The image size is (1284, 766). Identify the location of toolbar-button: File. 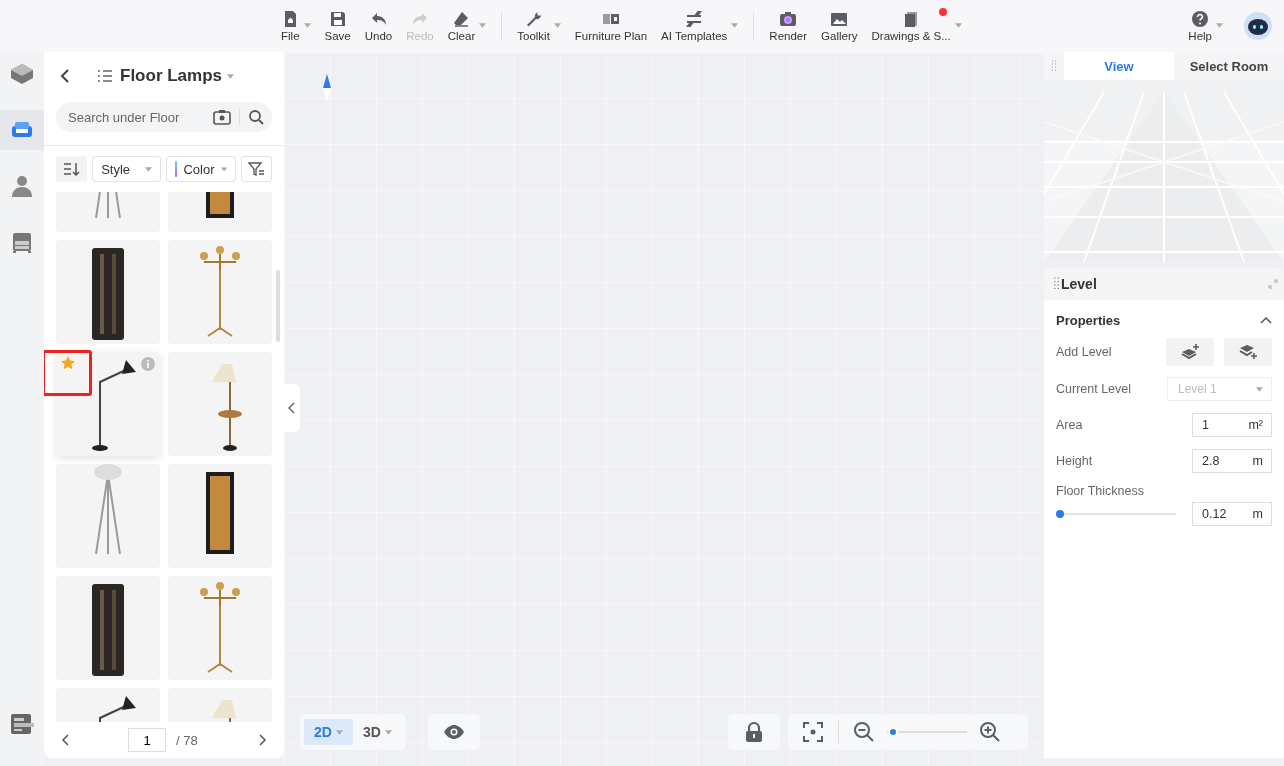
(296, 26).